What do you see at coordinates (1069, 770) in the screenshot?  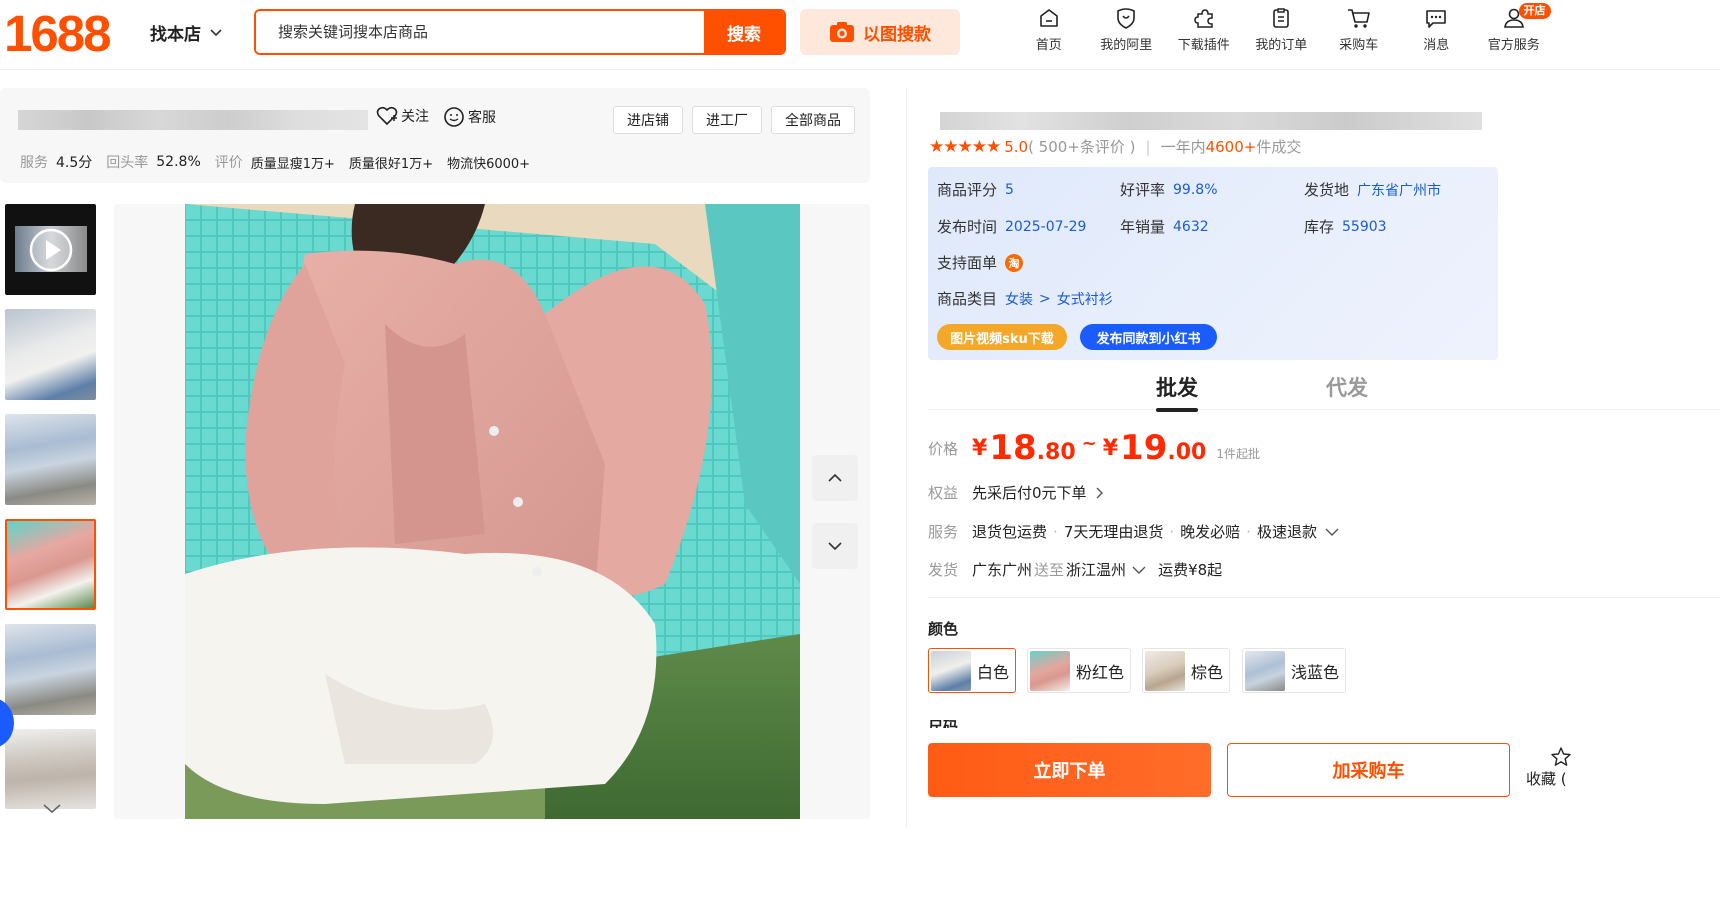 I see `buy-now-button: 立即下单` at bounding box center [1069, 770].